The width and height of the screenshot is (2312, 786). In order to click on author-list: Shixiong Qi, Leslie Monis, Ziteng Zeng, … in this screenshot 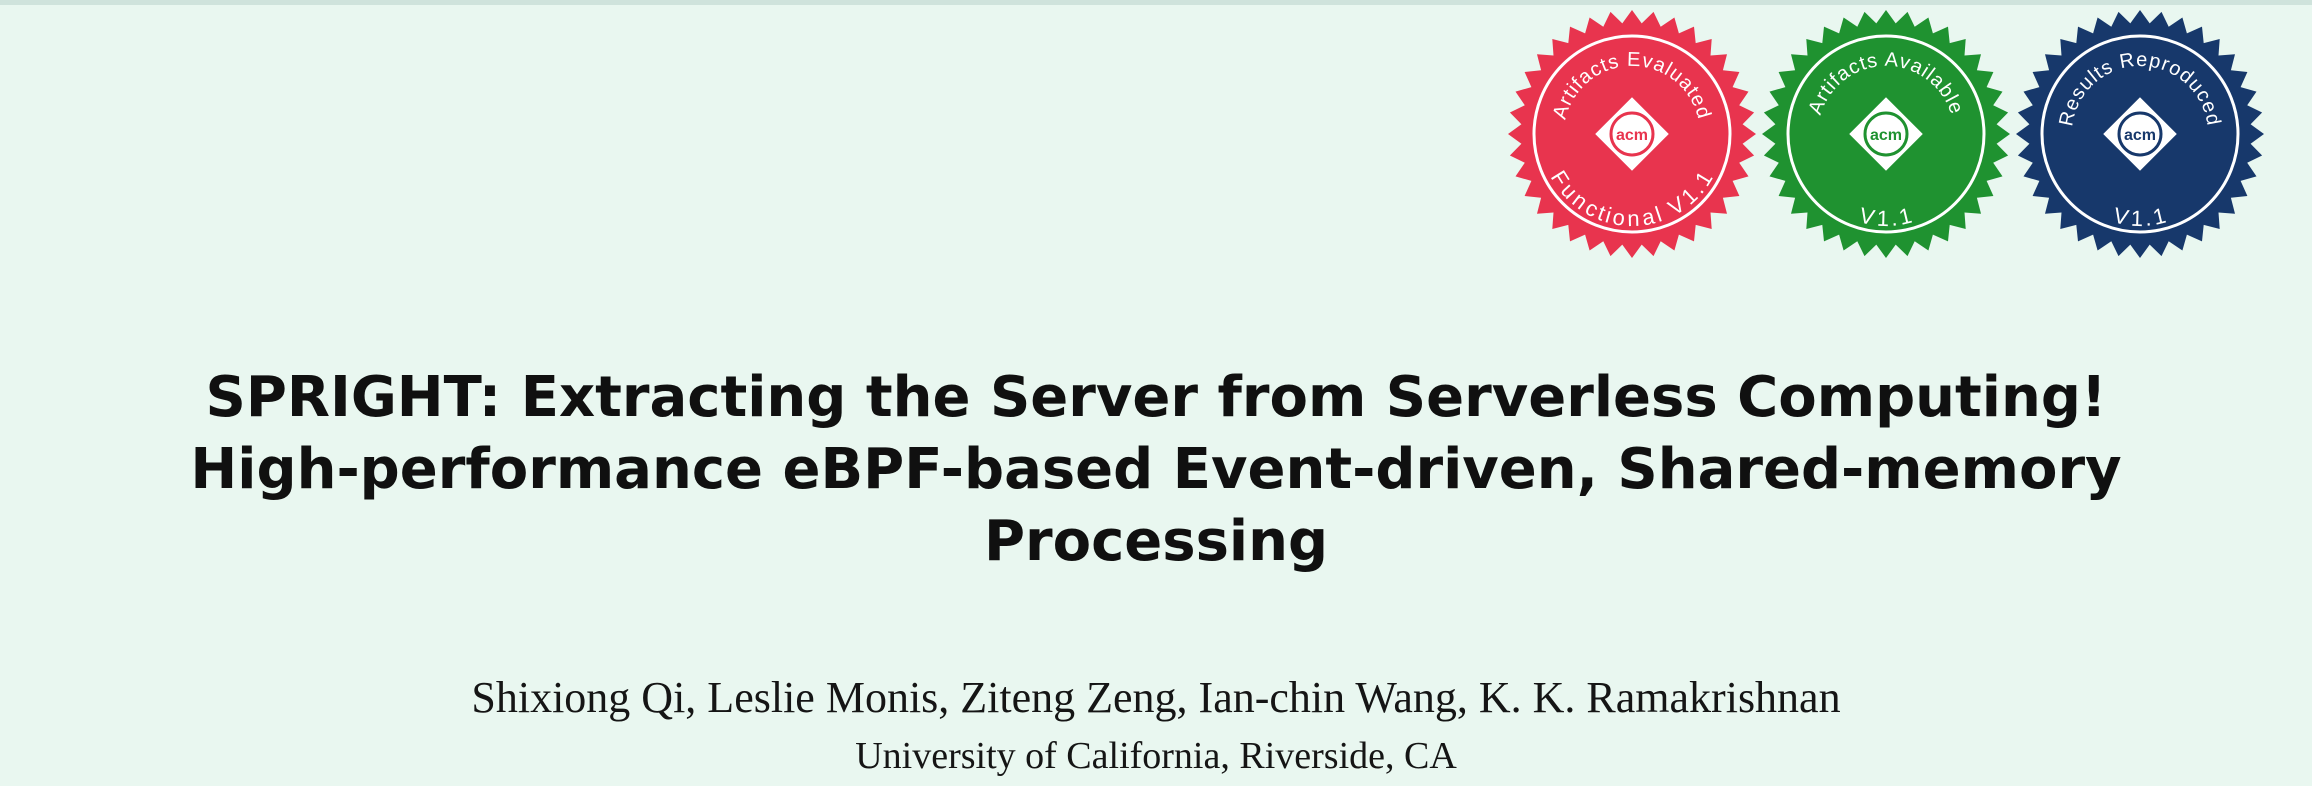, I will do `click(1156, 697)`.